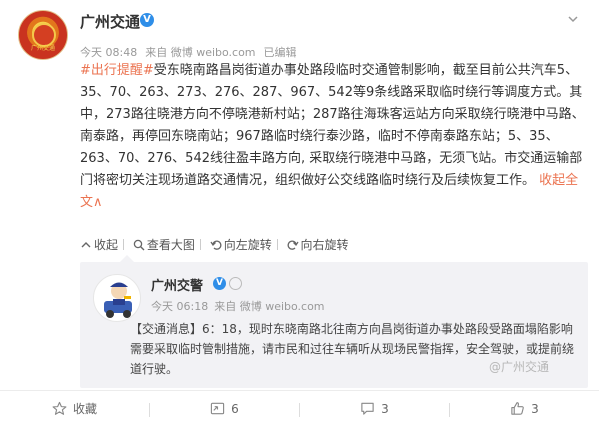 The height and width of the screenshot is (427, 599). What do you see at coordinates (293, 245) in the screenshot?
I see `rotate-right-icon` at bounding box center [293, 245].